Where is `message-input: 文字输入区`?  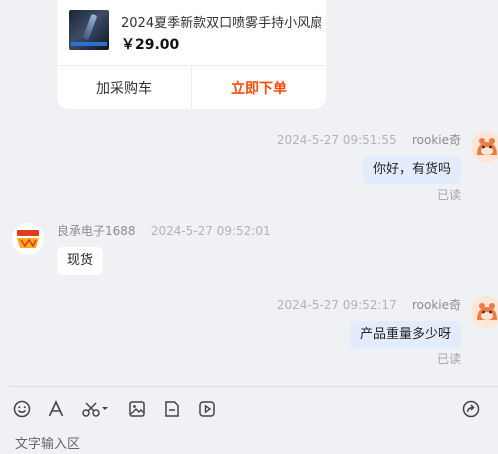
message-input: 文字输入区 is located at coordinates (47, 442).